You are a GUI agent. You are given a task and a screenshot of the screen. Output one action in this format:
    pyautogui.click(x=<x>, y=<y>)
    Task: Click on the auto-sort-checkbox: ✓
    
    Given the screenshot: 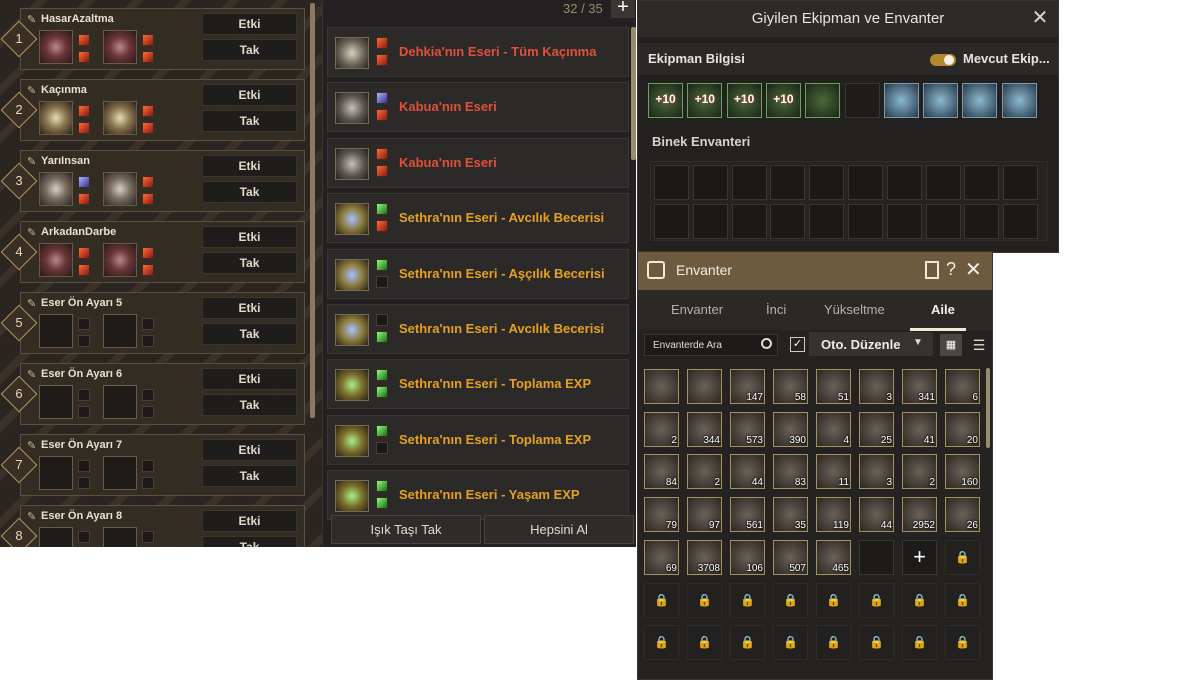 What is the action you would take?
    pyautogui.click(x=797, y=344)
    